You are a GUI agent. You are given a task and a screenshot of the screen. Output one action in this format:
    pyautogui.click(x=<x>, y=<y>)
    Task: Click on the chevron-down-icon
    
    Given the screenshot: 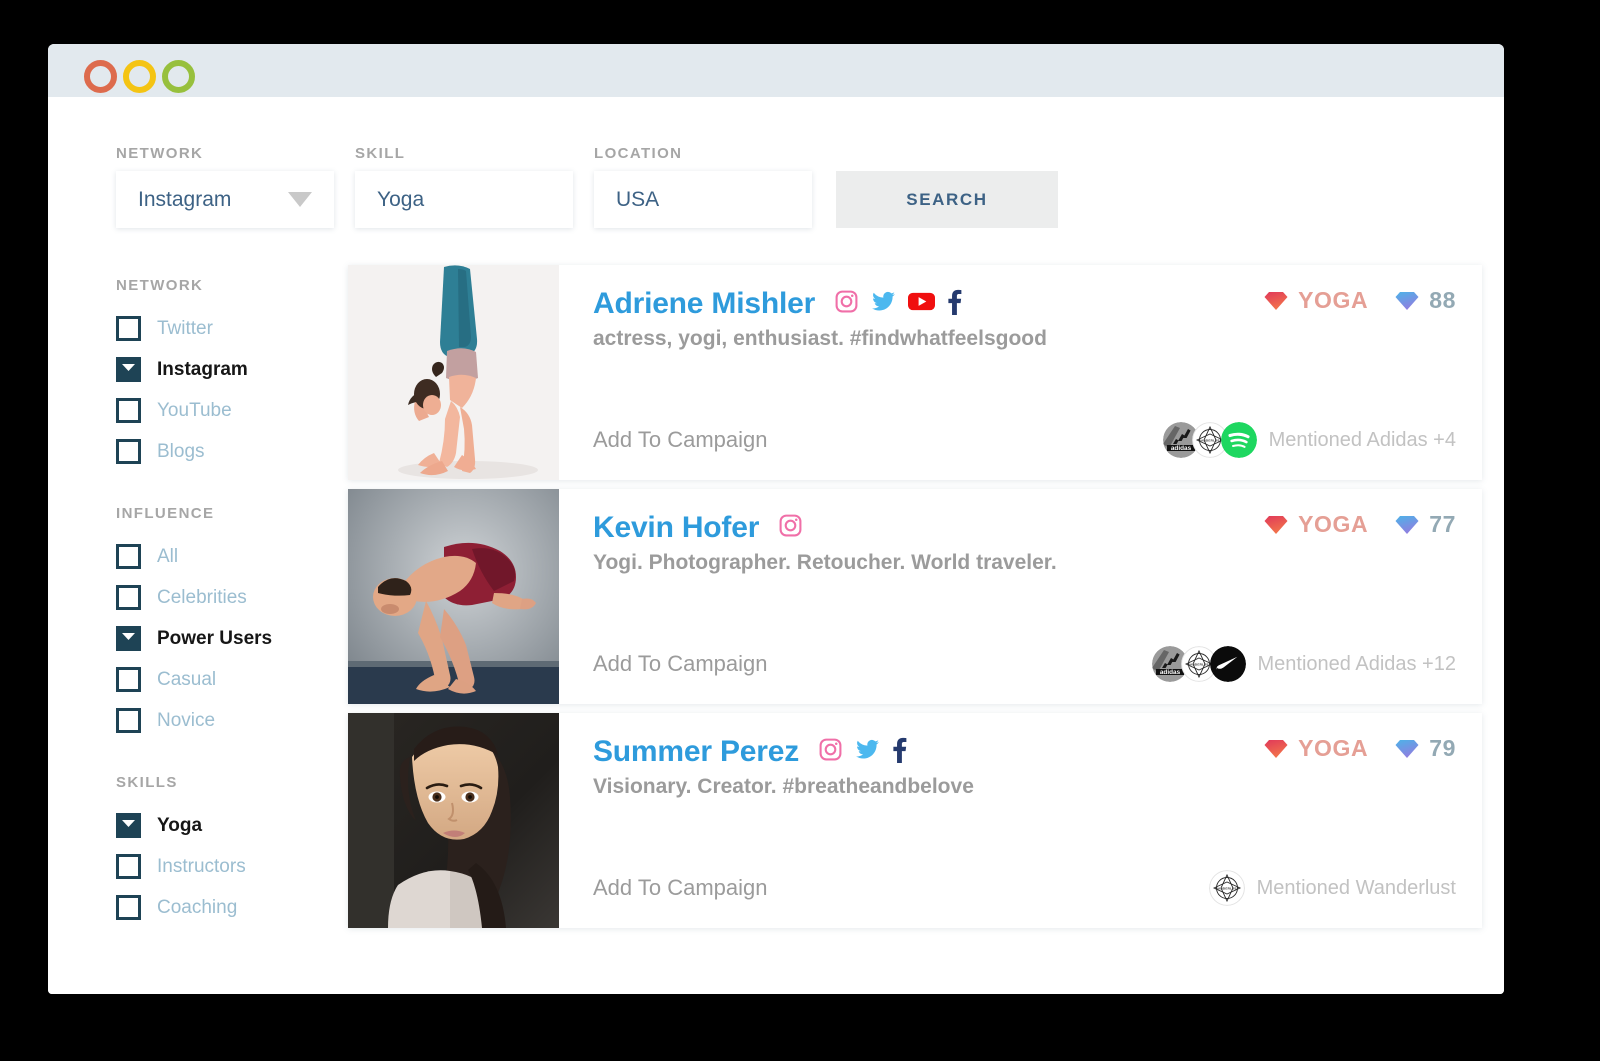 What is the action you would take?
    pyautogui.click(x=300, y=199)
    